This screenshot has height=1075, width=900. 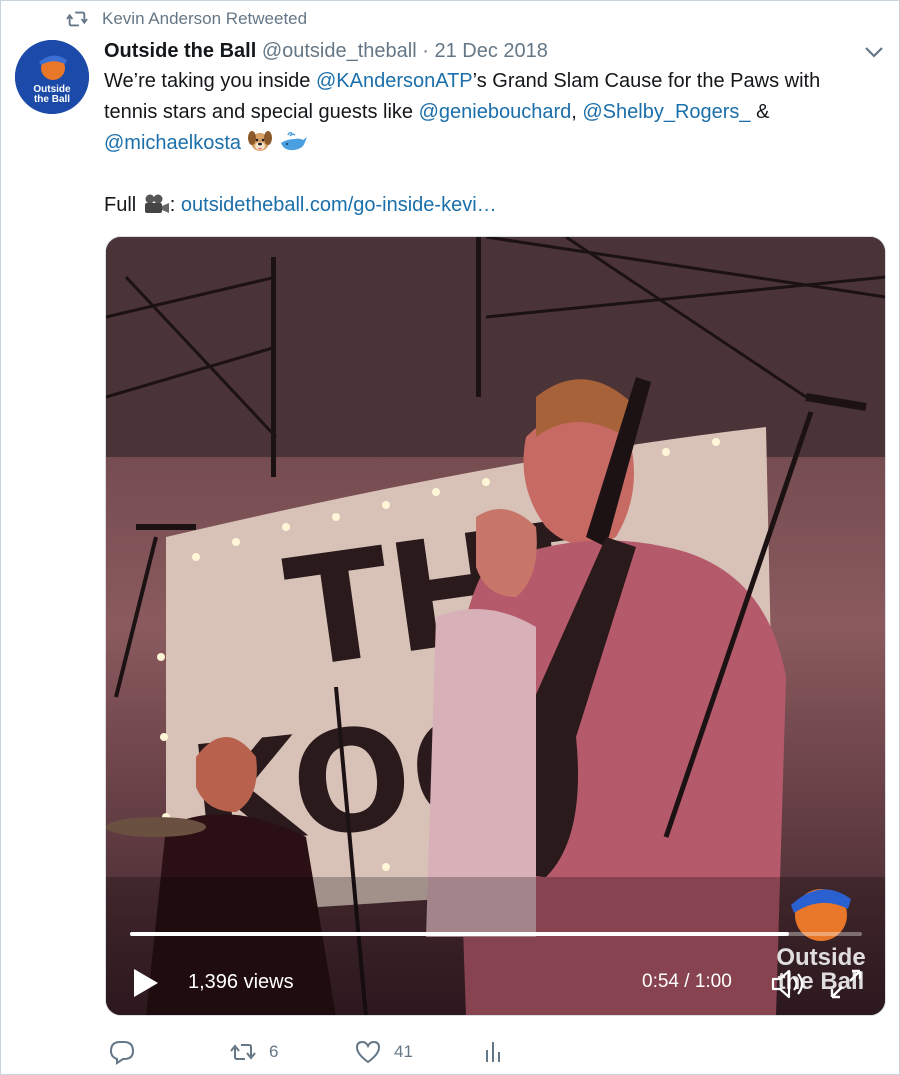 What do you see at coordinates (383, 1052) in the screenshot?
I see `like-button: 41` at bounding box center [383, 1052].